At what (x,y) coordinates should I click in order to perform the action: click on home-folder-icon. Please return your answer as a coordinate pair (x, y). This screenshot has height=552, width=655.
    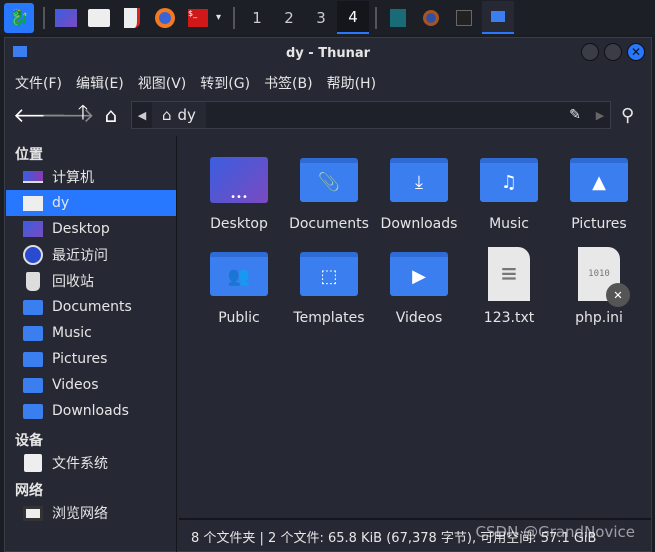
    Looking at the image, I should click on (33, 203).